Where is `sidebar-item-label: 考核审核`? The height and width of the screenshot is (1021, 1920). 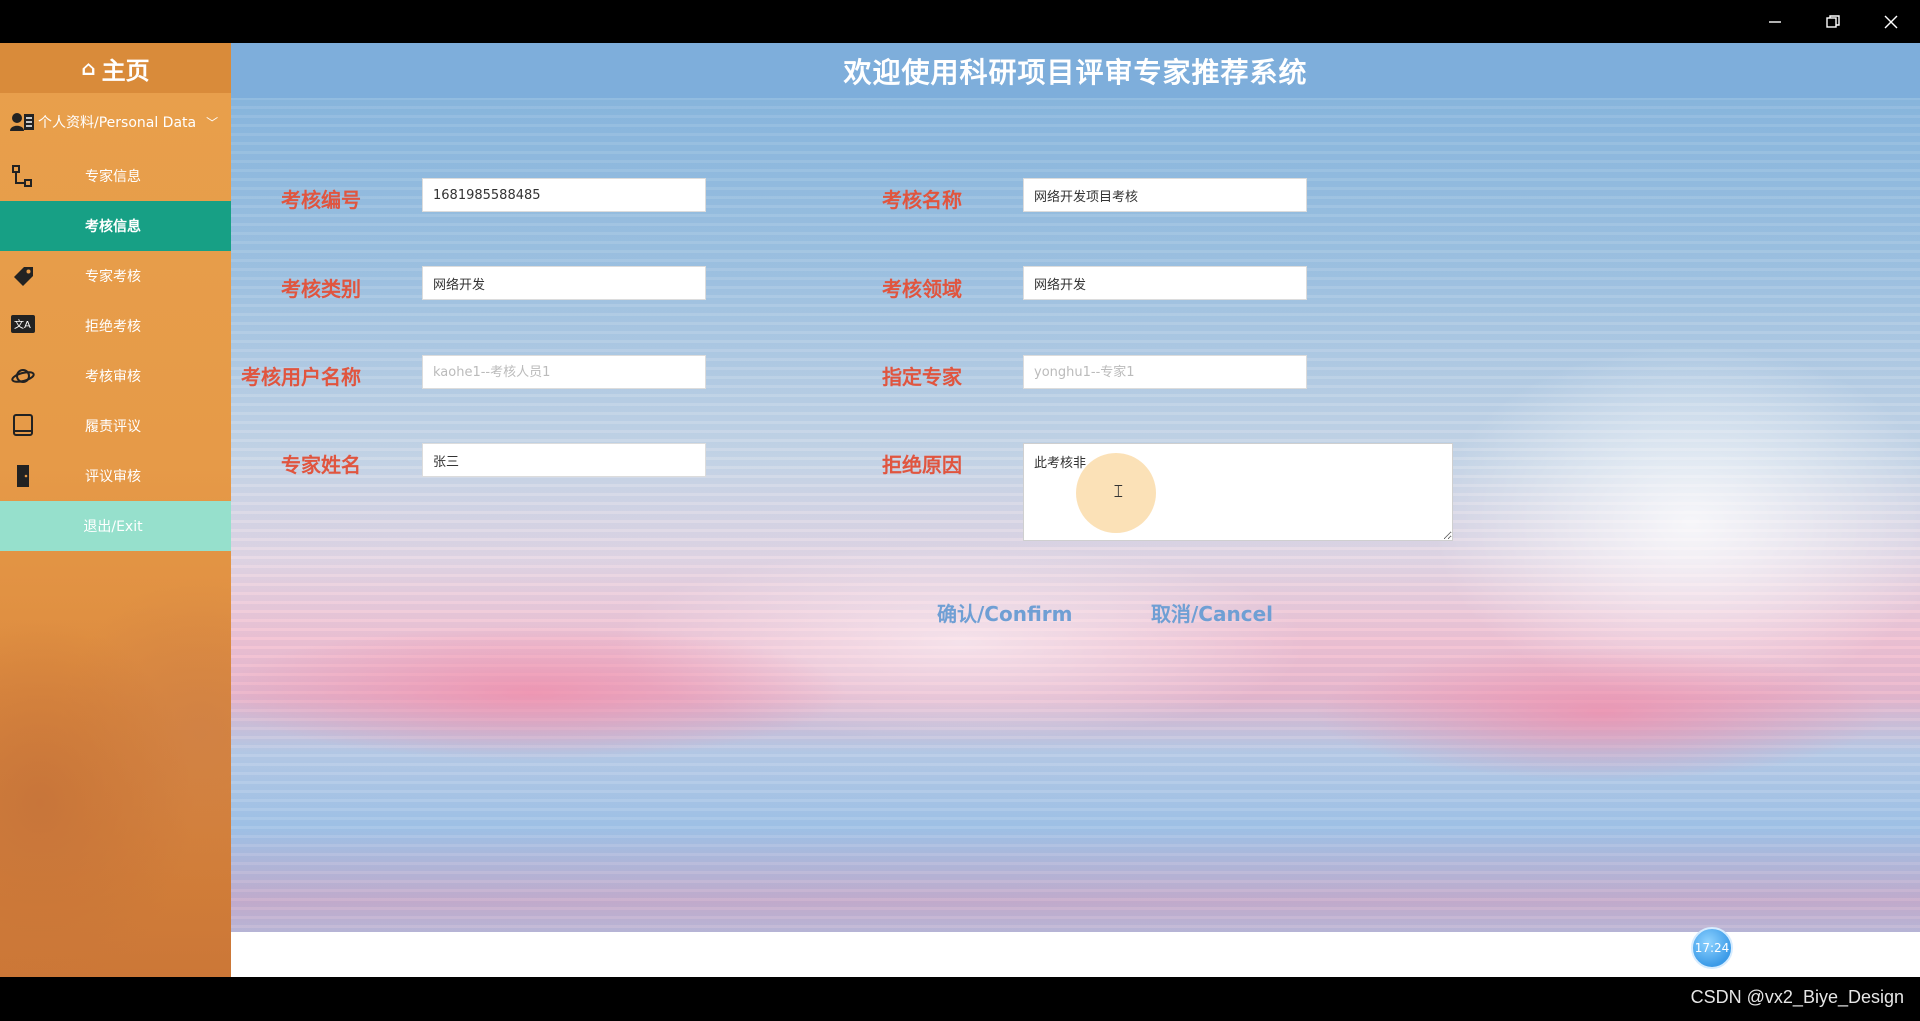
sidebar-item-label: 考核审核 is located at coordinates (113, 377).